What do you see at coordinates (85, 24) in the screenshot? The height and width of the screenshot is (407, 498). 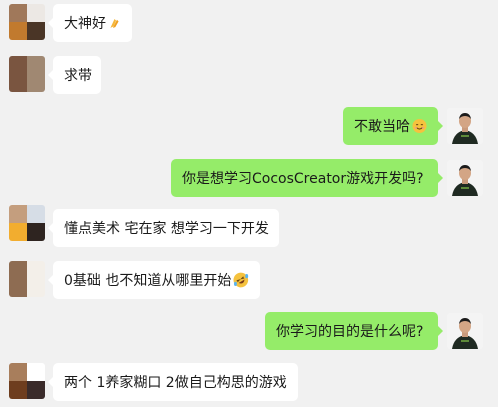 I see `message-text: 大神好` at bounding box center [85, 24].